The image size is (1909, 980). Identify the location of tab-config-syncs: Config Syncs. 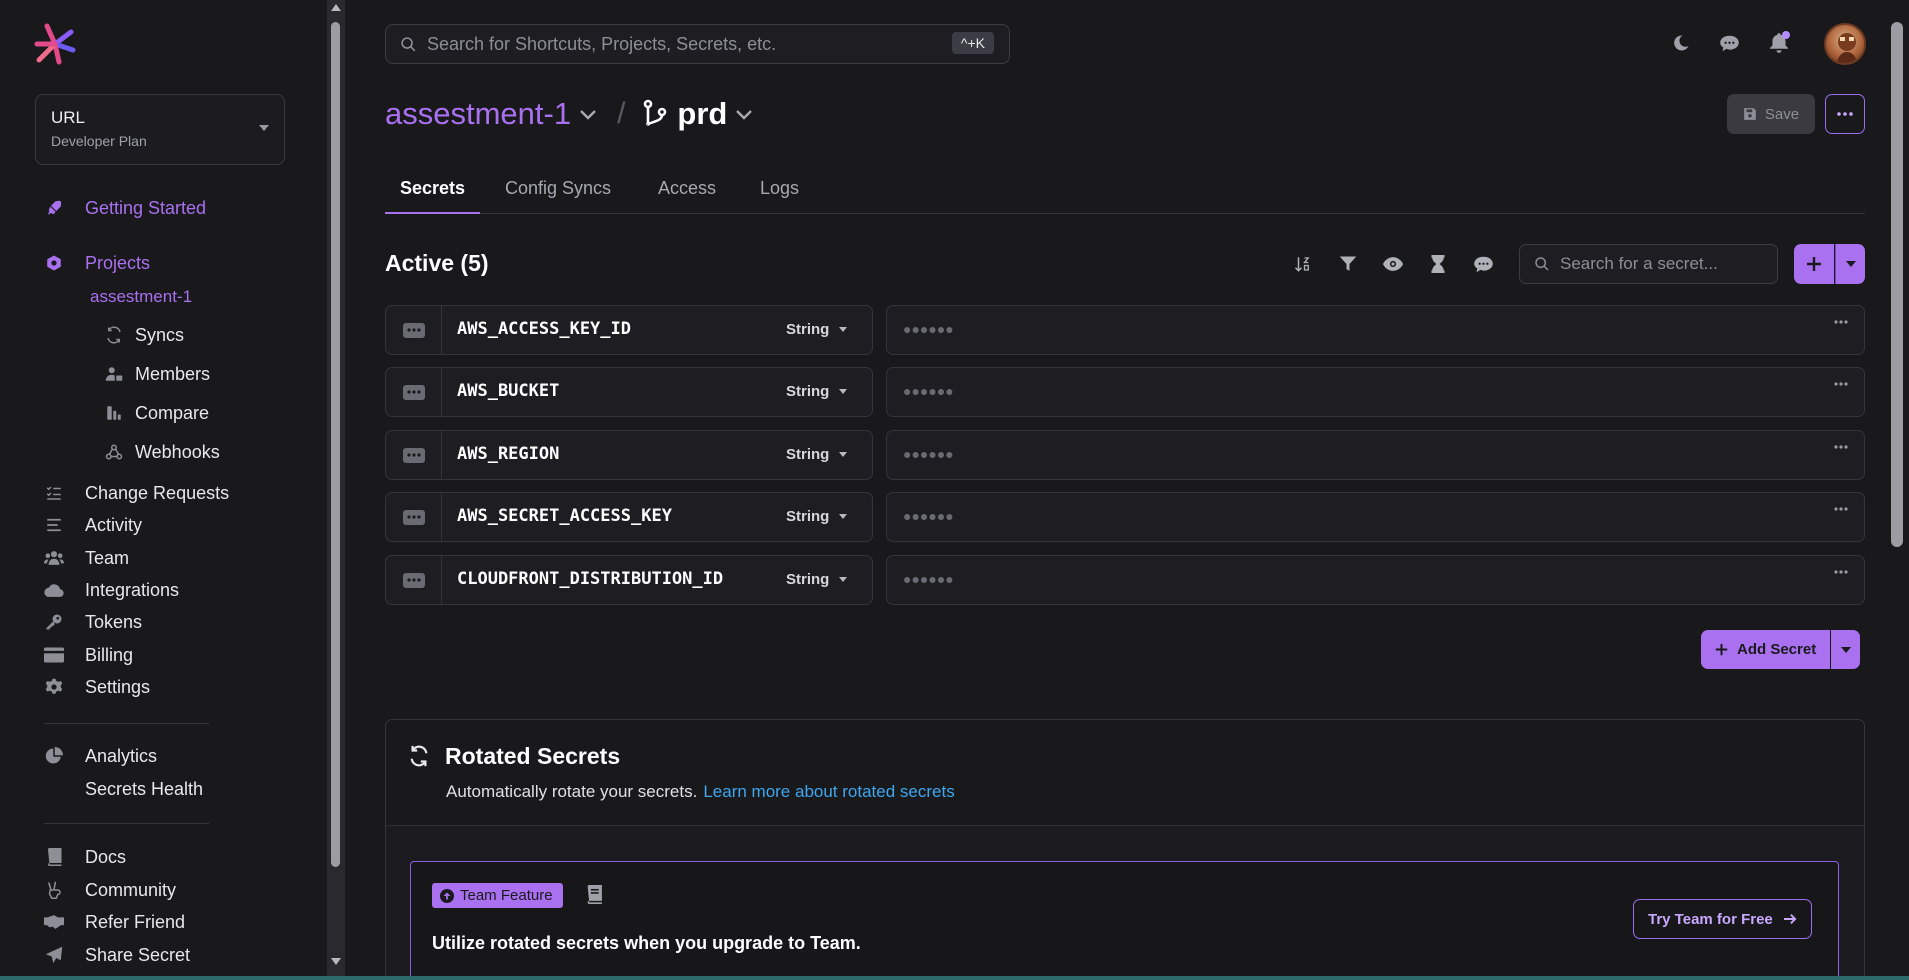
(558, 196).